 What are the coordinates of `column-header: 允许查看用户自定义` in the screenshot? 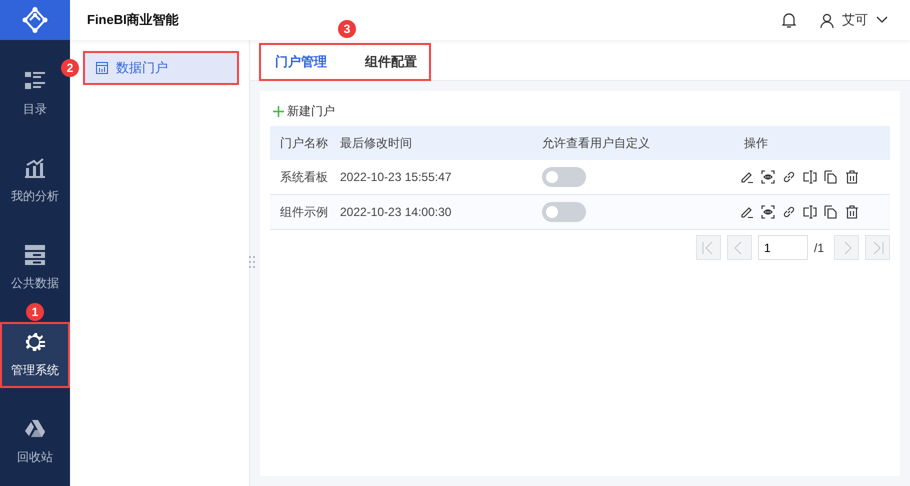 It's located at (642, 143).